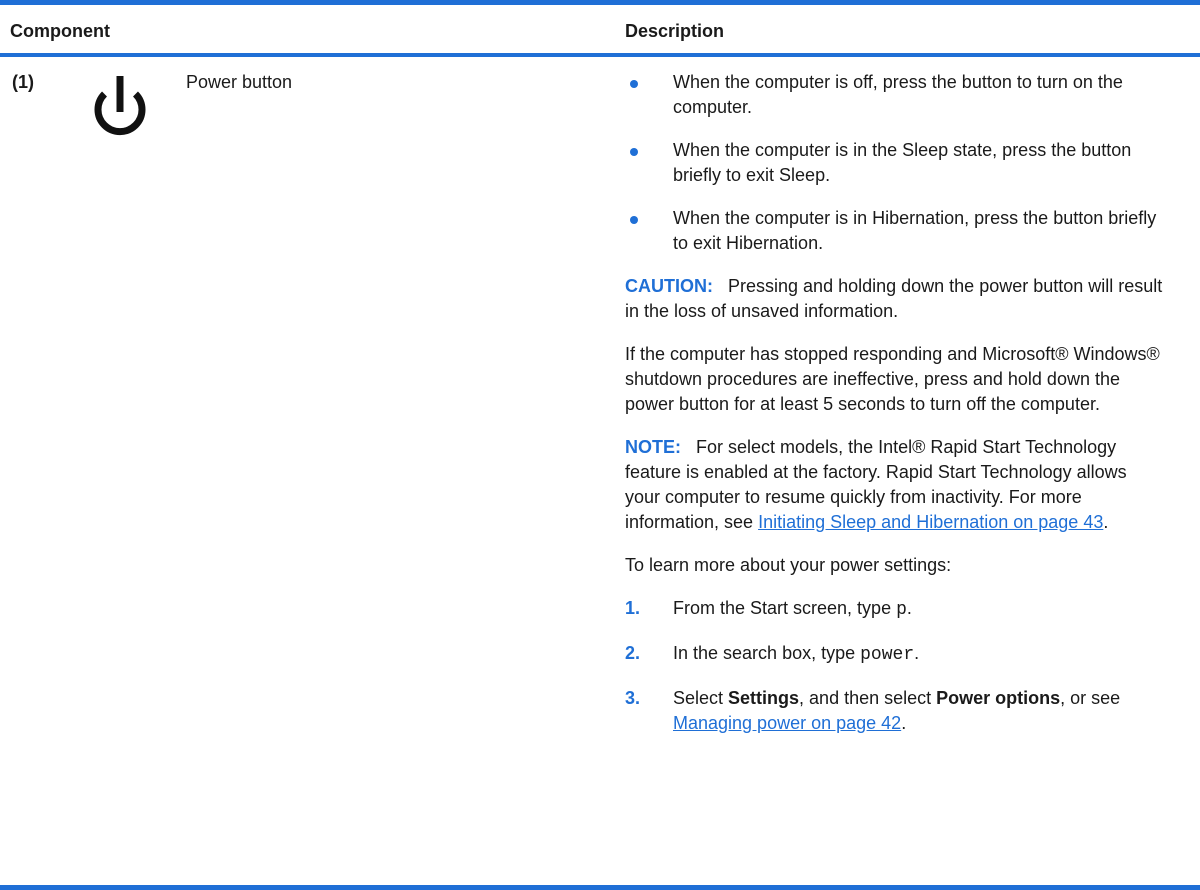 Image resolution: width=1200 pixels, height=890 pixels. What do you see at coordinates (23, 82) in the screenshot?
I see `component-number: (1)` at bounding box center [23, 82].